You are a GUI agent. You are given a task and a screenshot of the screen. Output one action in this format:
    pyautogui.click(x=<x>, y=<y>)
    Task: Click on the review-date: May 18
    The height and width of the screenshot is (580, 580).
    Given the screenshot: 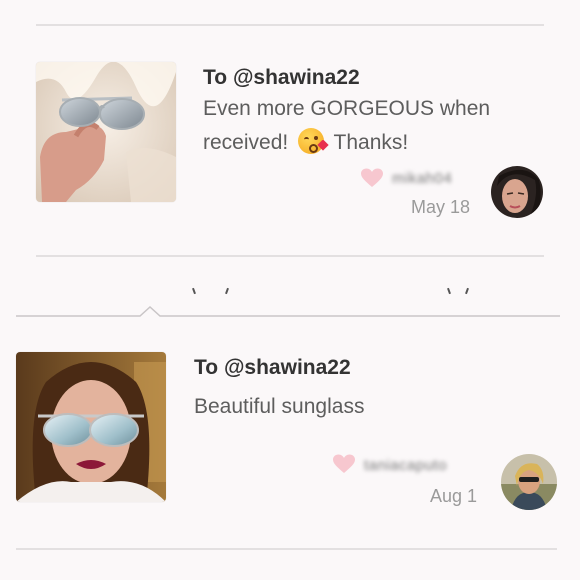 What is the action you would take?
    pyautogui.click(x=441, y=207)
    